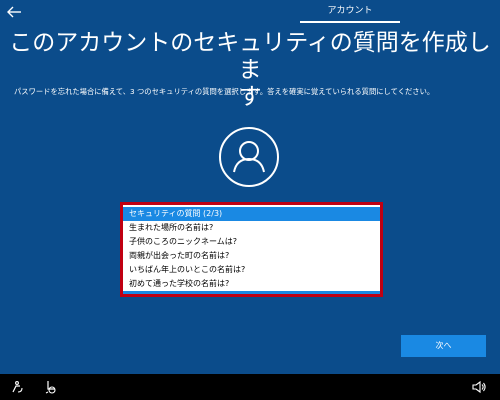  What do you see at coordinates (251, 256) in the screenshot?
I see `dropdown-option: 両親が出会った町の名前は?` at bounding box center [251, 256].